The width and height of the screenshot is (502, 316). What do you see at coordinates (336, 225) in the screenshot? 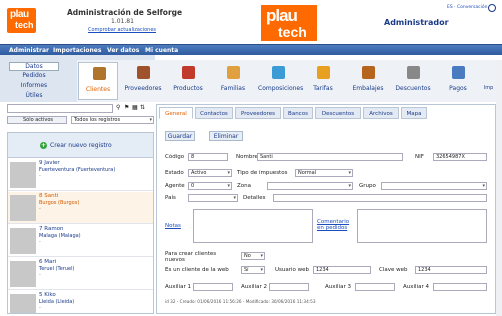
I see `comentario-pedidos-link: Comentario en pedidos` at bounding box center [336, 225].